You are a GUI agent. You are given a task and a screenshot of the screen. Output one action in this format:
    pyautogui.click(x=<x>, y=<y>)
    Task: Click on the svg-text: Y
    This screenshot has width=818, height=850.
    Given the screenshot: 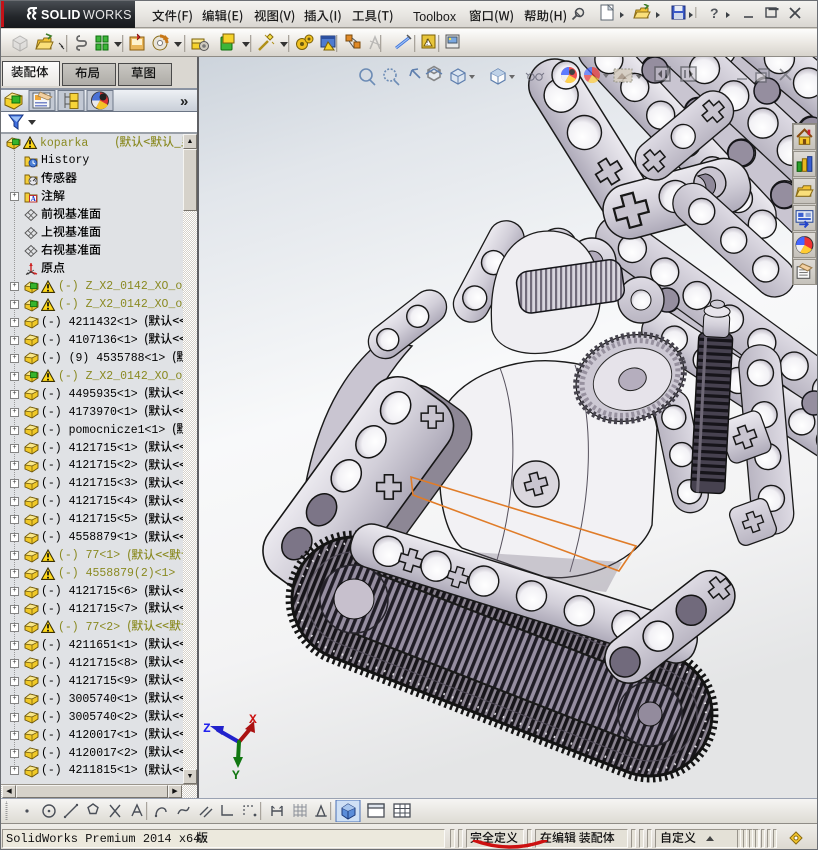 What is the action you would take?
    pyautogui.click(x=236, y=775)
    